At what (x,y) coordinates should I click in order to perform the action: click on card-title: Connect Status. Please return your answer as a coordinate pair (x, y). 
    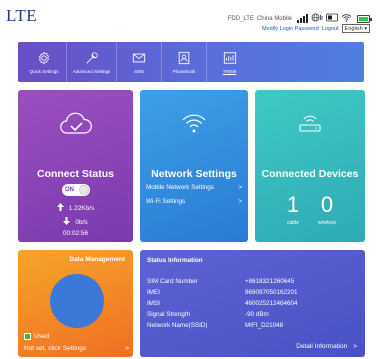
    Looking at the image, I should click on (75, 174).